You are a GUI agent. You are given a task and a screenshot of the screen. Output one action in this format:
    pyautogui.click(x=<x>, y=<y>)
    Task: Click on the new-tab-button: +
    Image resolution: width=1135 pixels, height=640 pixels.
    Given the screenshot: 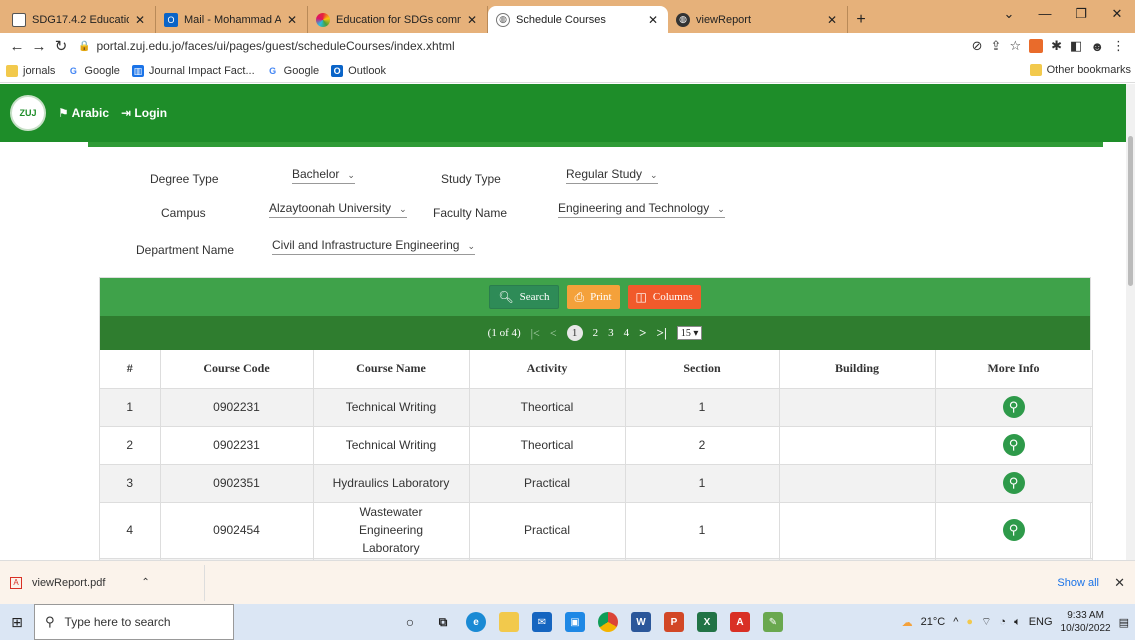 What is the action you would take?
    pyautogui.click(x=861, y=19)
    